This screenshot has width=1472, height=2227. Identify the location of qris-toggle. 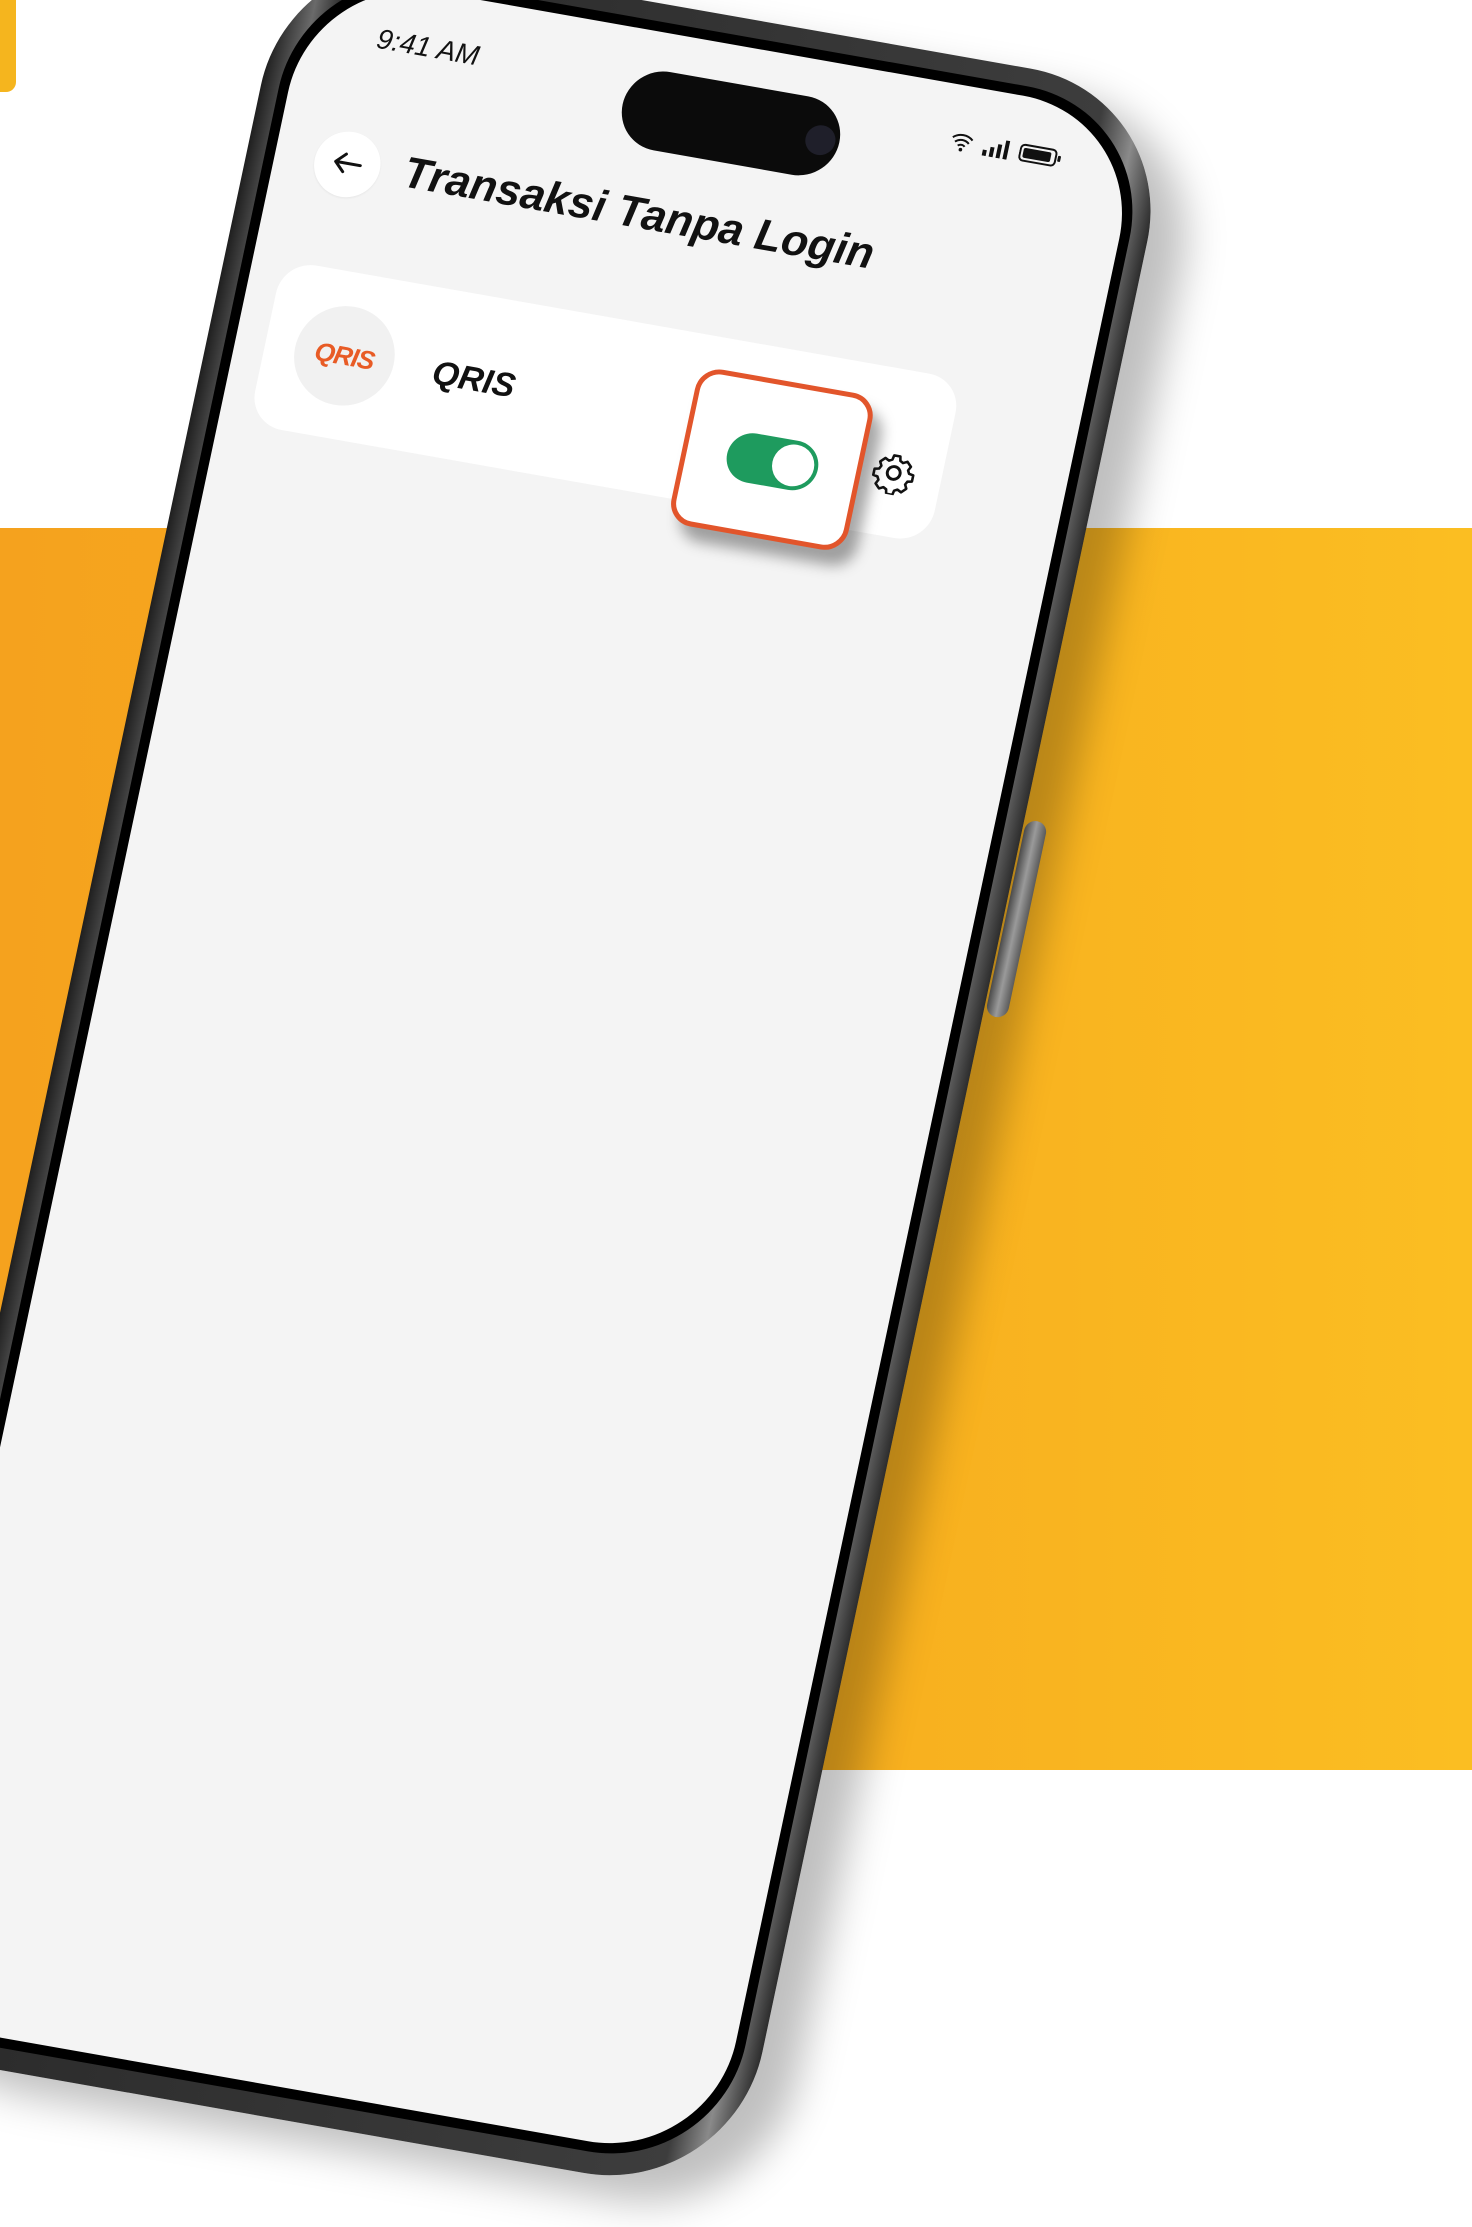
(772, 462).